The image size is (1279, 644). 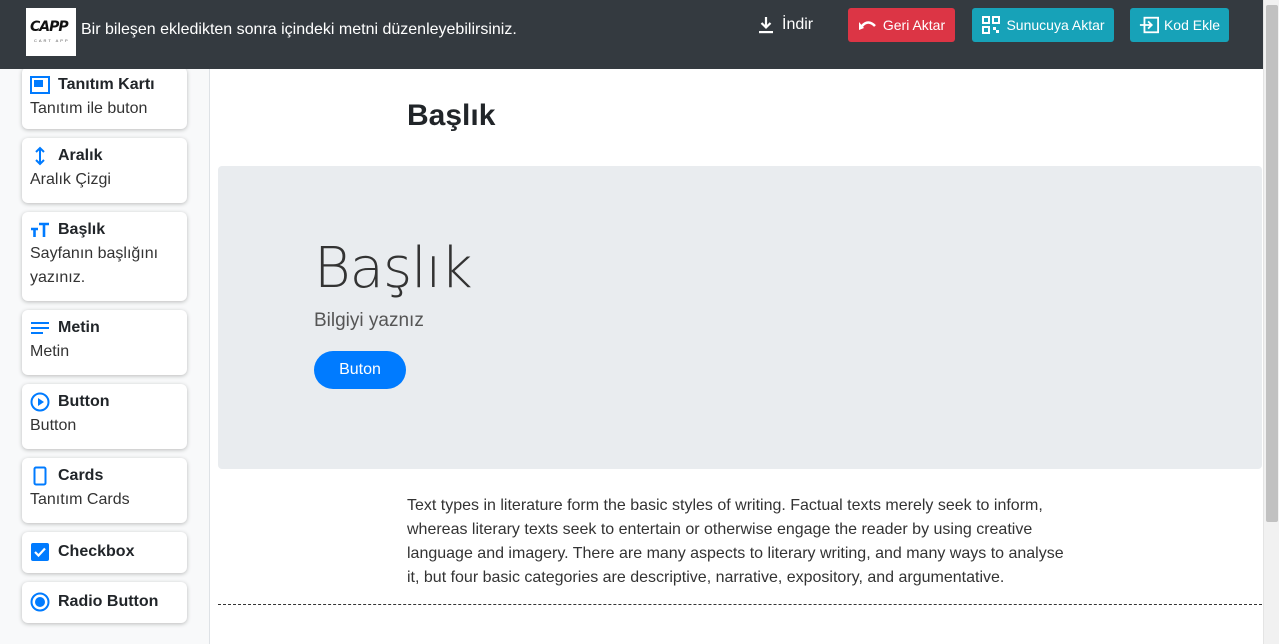 I want to click on jumbotron-button: Buton, so click(x=360, y=370).